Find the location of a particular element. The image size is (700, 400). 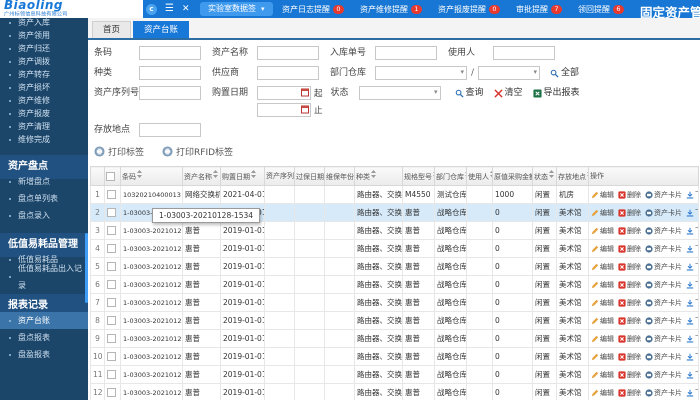

col-header-user: 使用人 is located at coordinates (479, 176).